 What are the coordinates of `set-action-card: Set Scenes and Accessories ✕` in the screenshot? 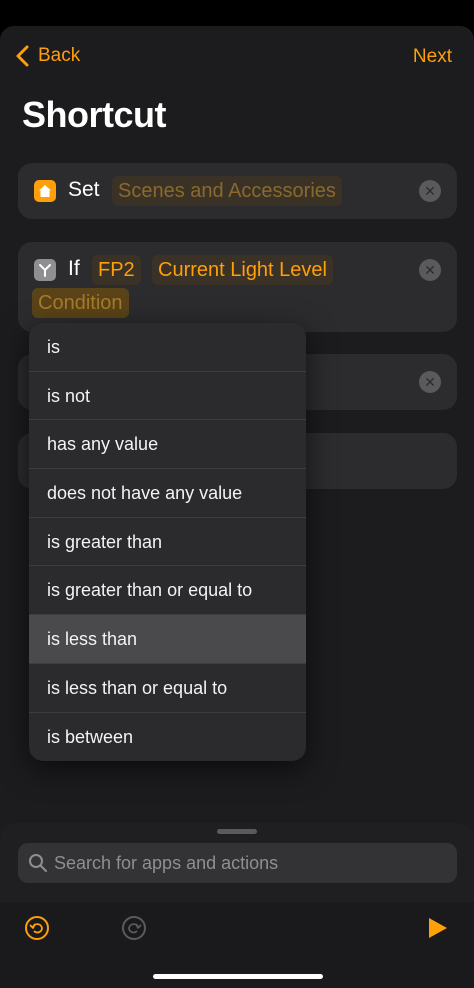 It's located at (237, 191).